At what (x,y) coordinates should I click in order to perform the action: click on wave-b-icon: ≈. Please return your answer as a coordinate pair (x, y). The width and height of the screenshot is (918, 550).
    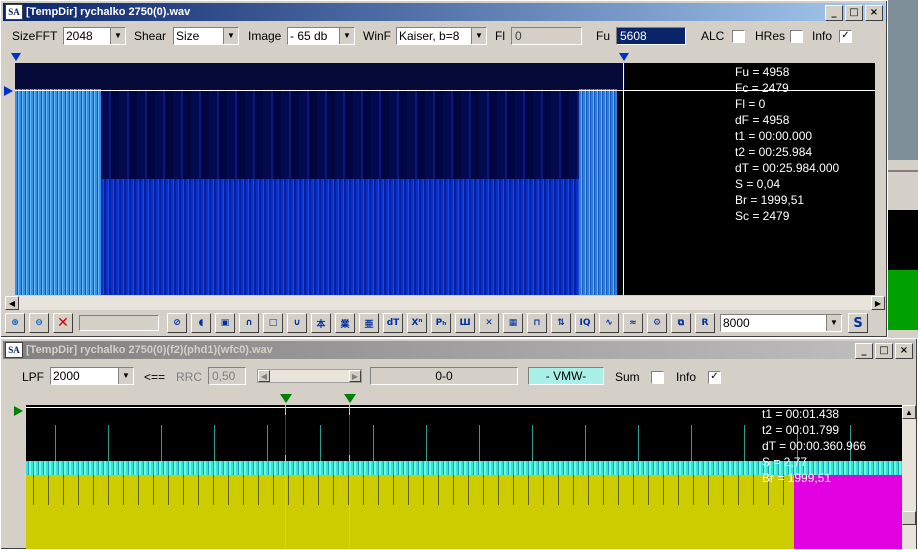
    Looking at the image, I should click on (633, 323).